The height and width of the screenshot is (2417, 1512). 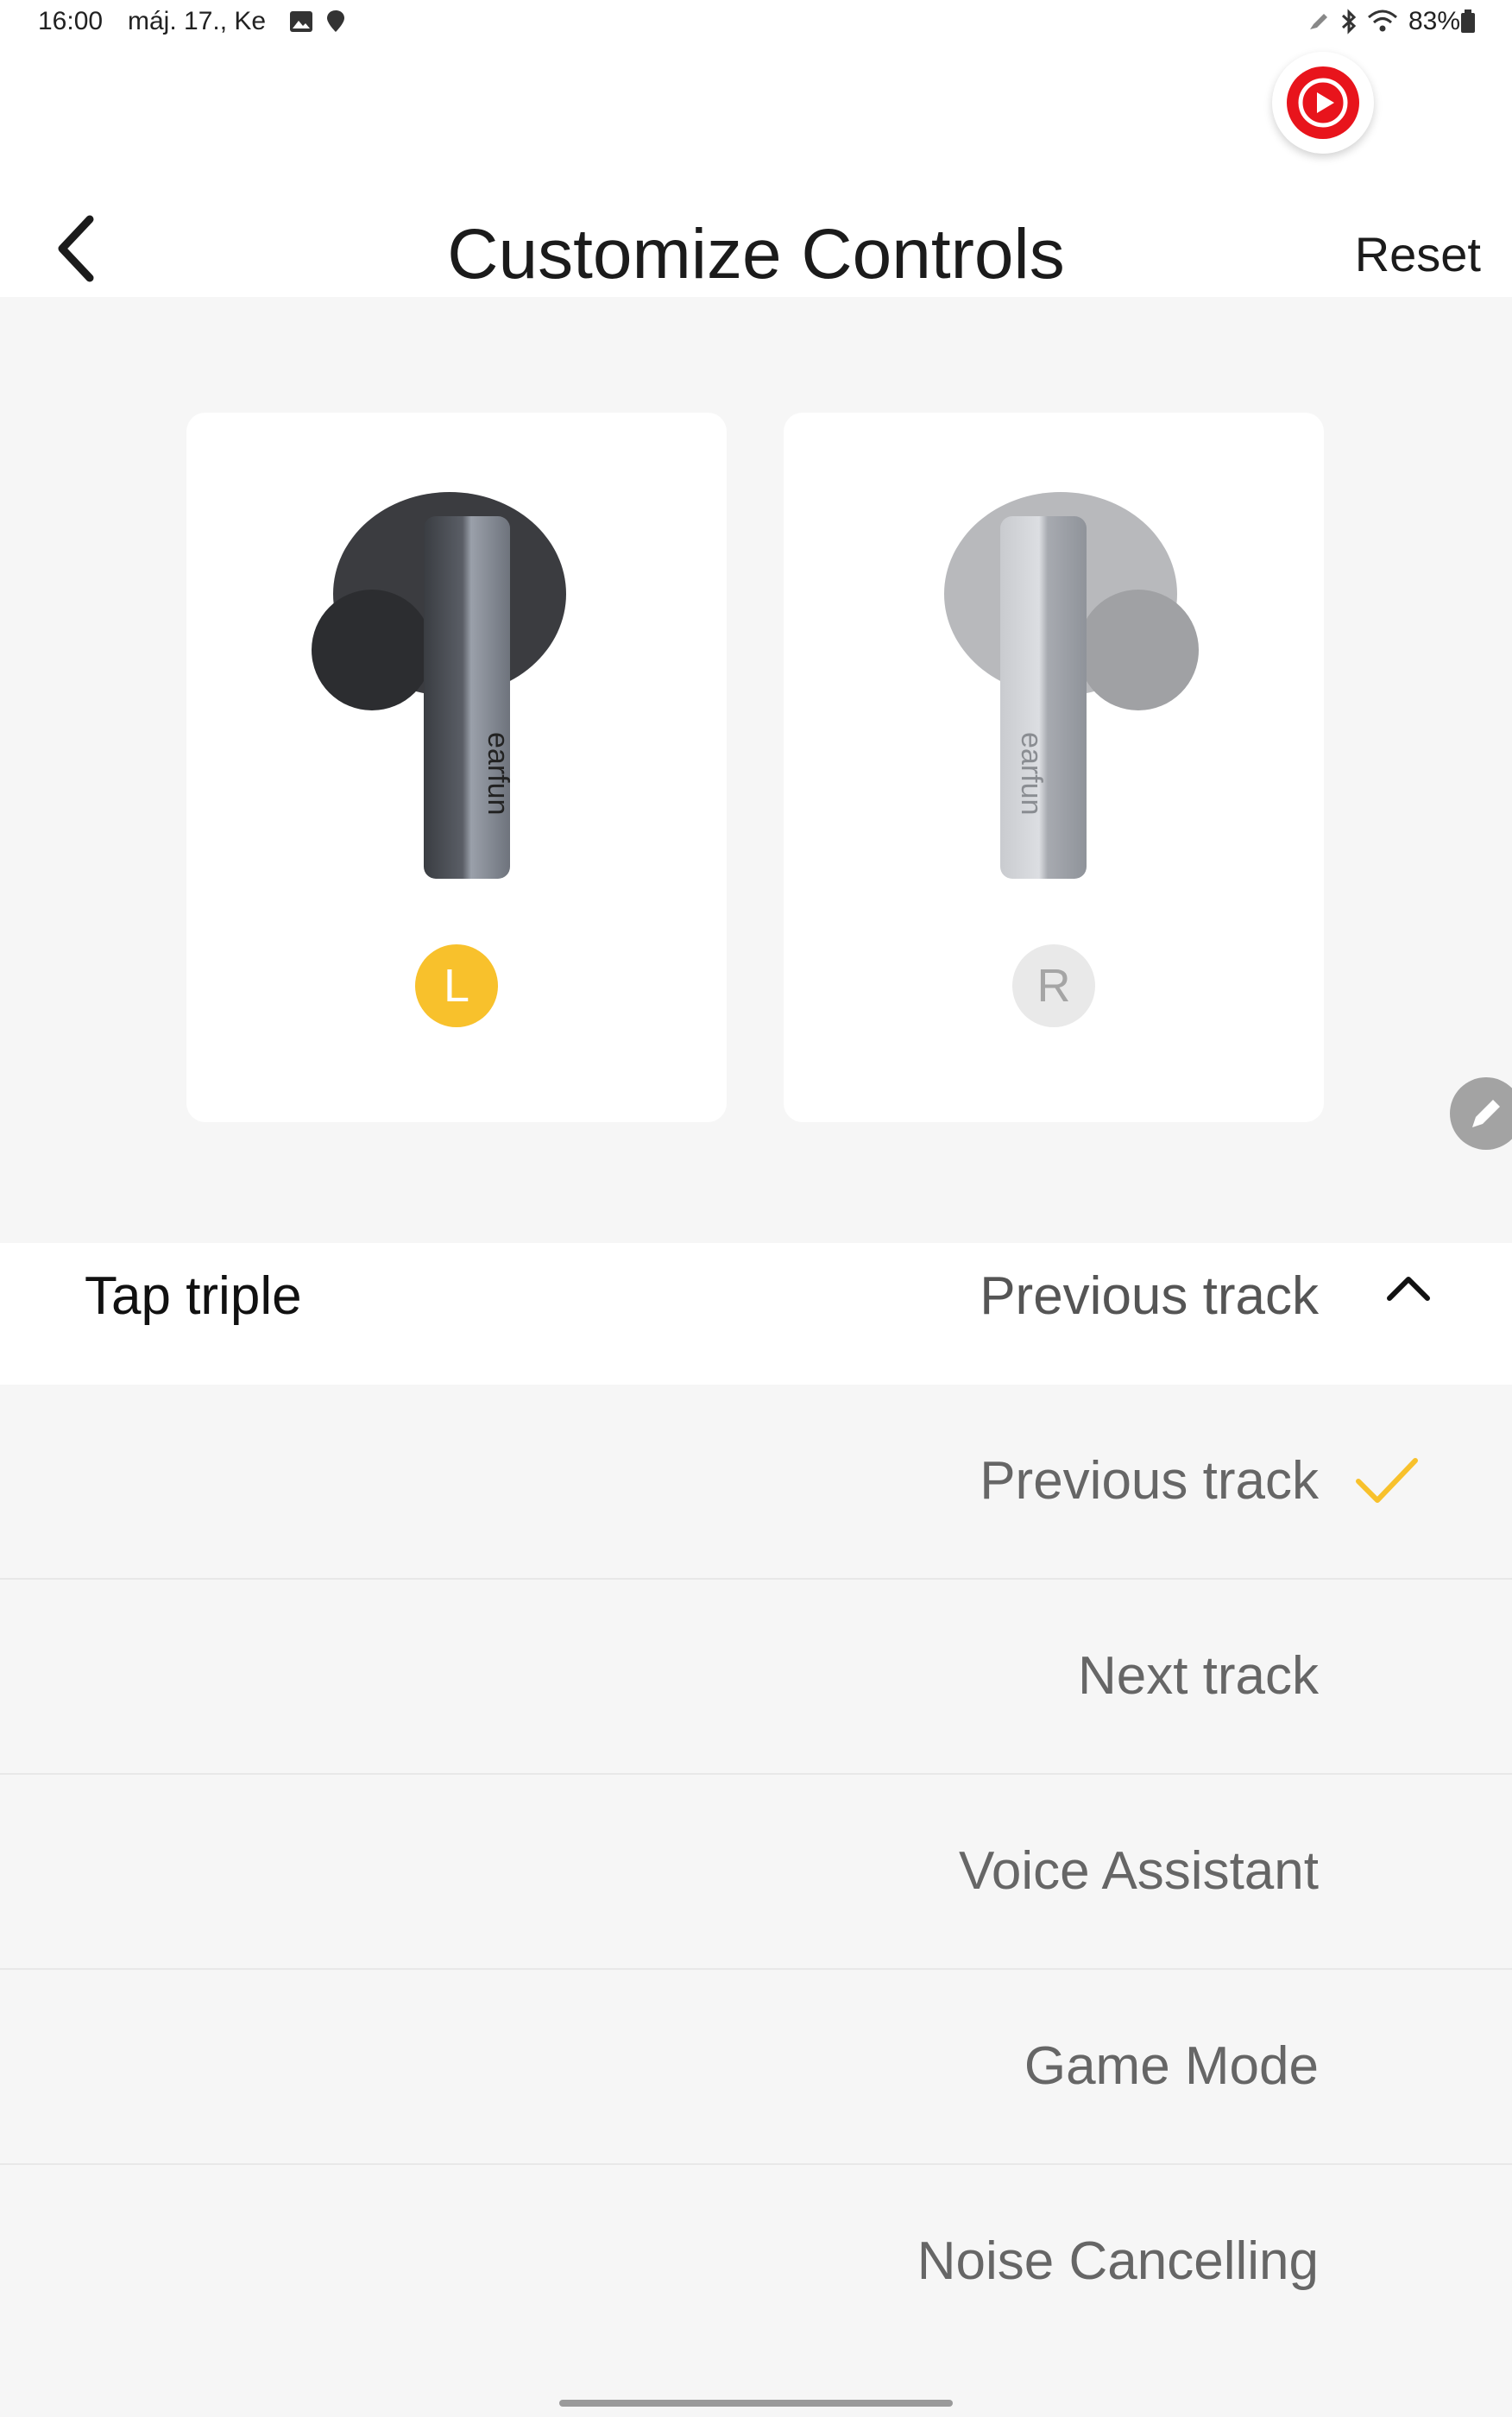 What do you see at coordinates (756, 1677) in the screenshot?
I see `option-next-track: Next track` at bounding box center [756, 1677].